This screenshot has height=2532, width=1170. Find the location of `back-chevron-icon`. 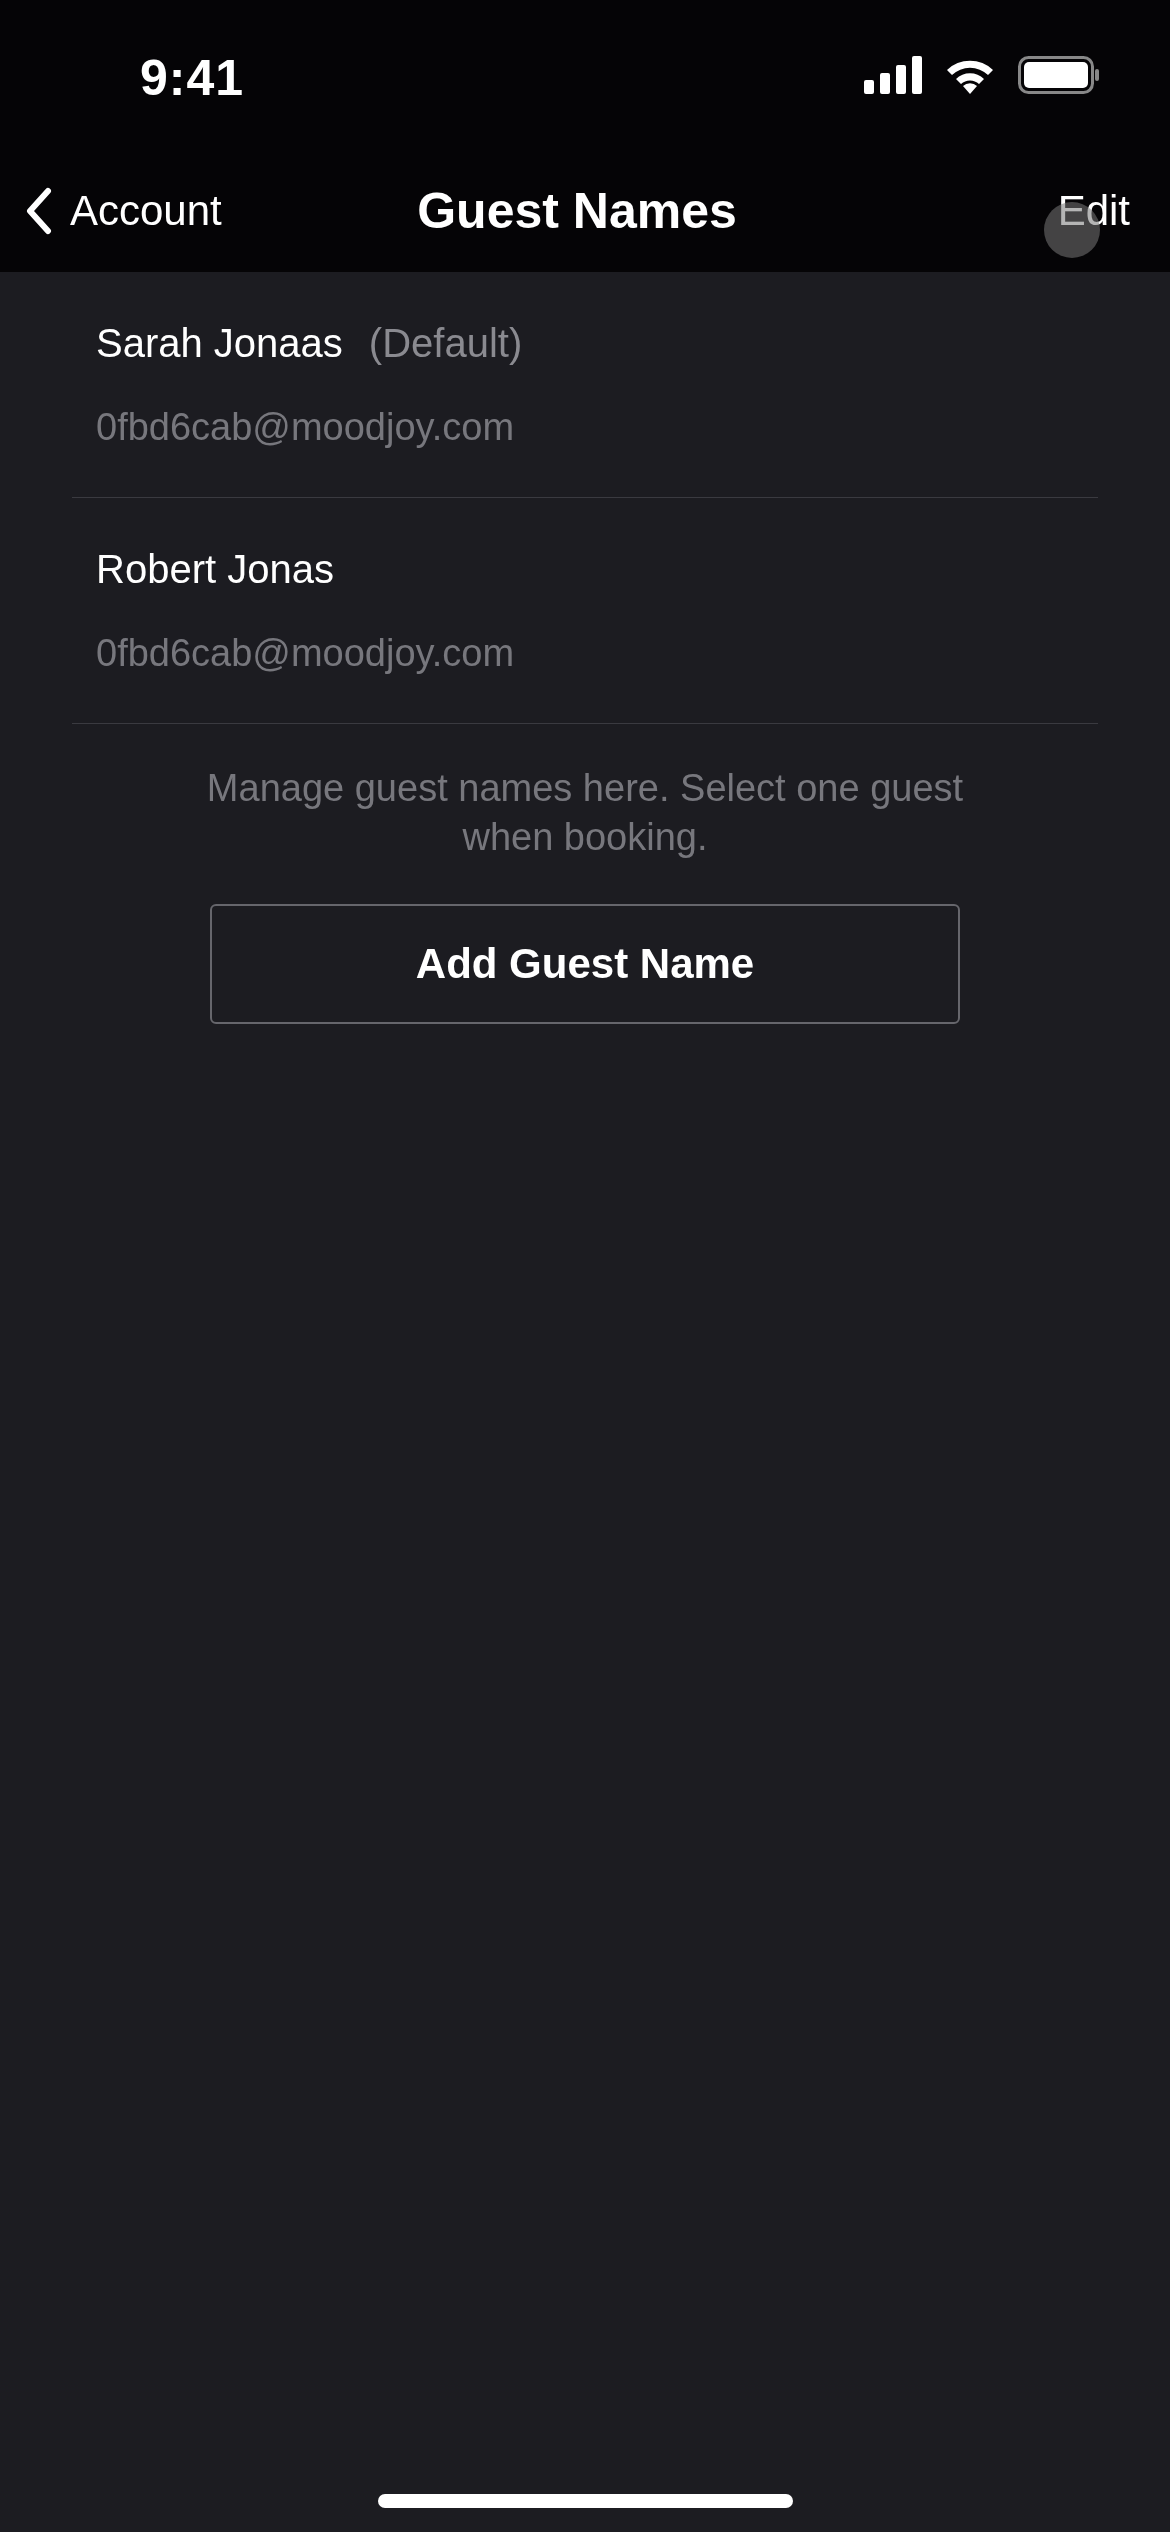

back-chevron-icon is located at coordinates (38, 211).